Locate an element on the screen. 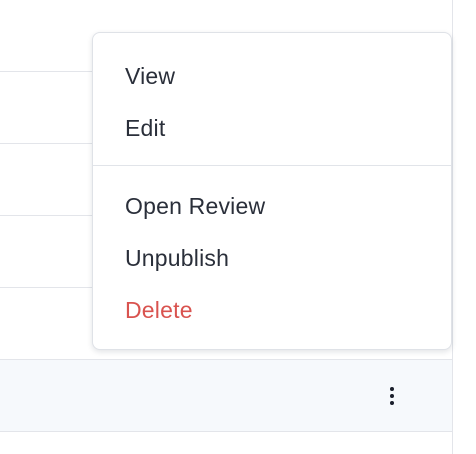 The image size is (476, 454). menu-item-delete: Delete is located at coordinates (159, 310).